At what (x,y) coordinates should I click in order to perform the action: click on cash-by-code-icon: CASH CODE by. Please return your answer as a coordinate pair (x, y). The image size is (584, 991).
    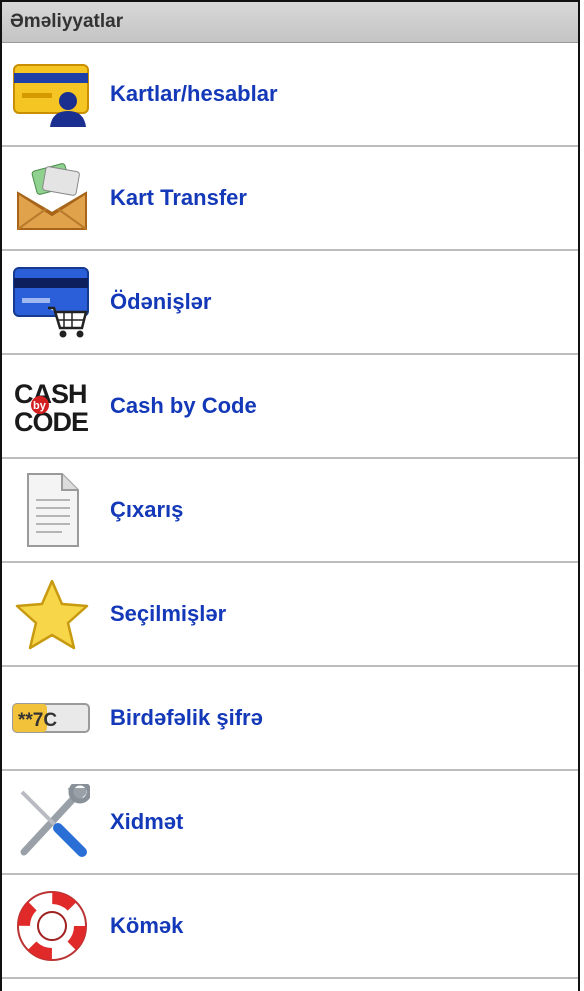
    Looking at the image, I should click on (52, 406).